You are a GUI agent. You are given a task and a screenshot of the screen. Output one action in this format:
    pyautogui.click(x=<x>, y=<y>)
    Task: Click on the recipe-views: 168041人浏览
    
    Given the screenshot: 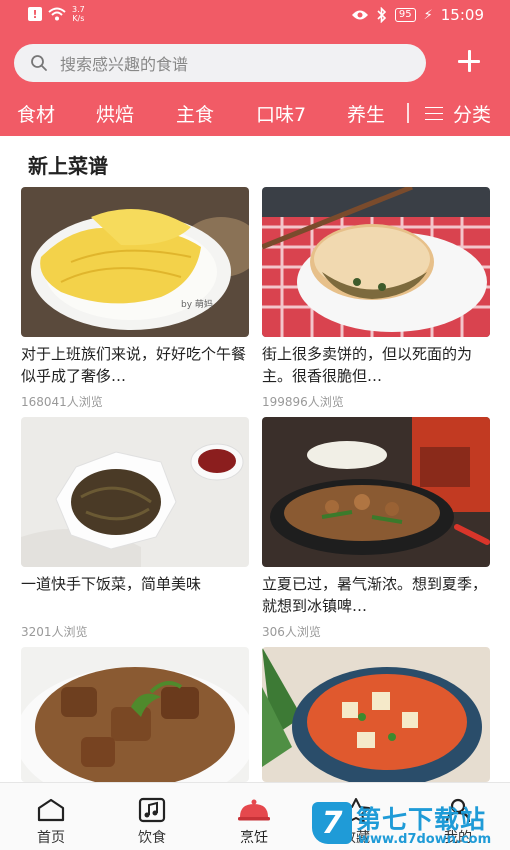 What is the action you would take?
    pyautogui.click(x=62, y=402)
    